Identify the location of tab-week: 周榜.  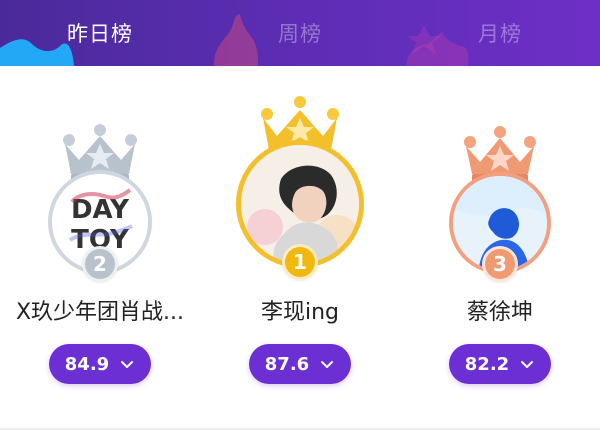
(300, 33).